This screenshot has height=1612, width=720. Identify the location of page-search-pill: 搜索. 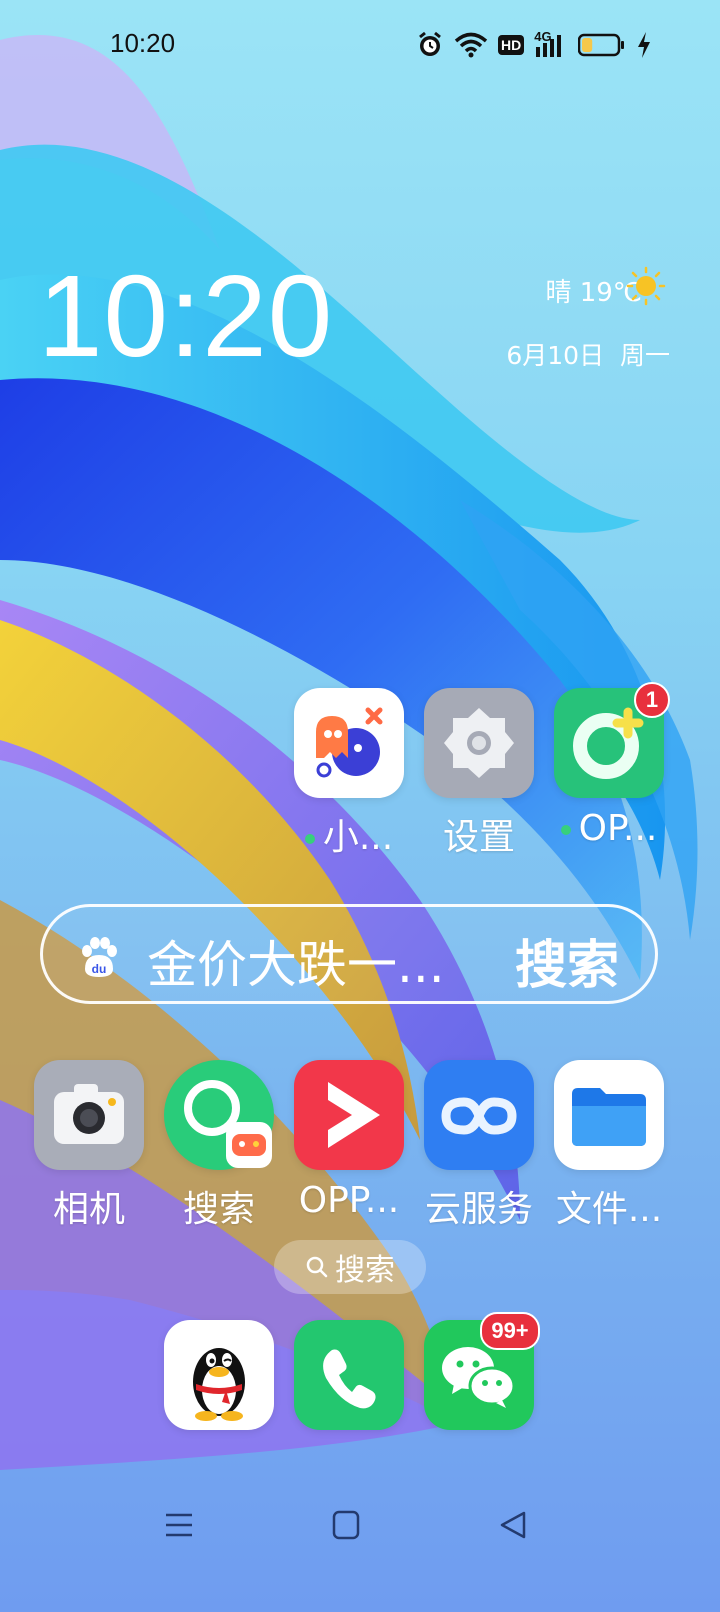
(350, 1267).